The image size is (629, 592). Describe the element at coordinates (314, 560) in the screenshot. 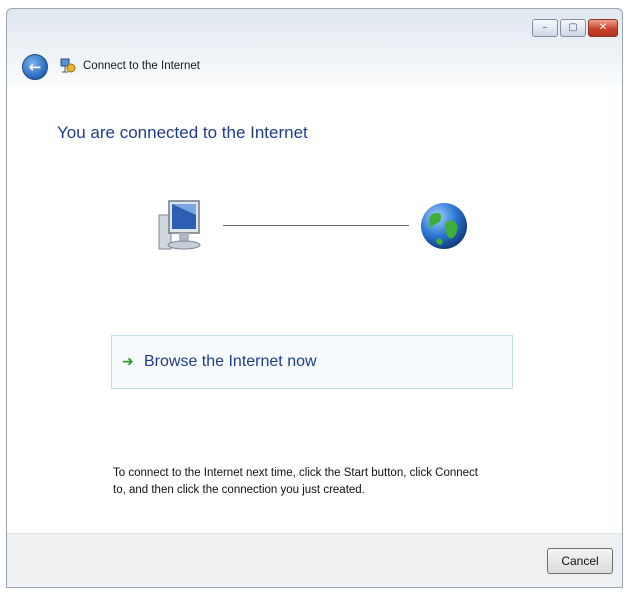

I see `dialog-footer: Cancel` at that location.